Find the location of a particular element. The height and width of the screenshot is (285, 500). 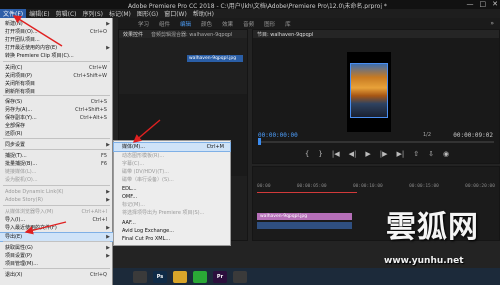

file-menu-item: 退出(X) Ctrl+Q is located at coordinates (56, 275).